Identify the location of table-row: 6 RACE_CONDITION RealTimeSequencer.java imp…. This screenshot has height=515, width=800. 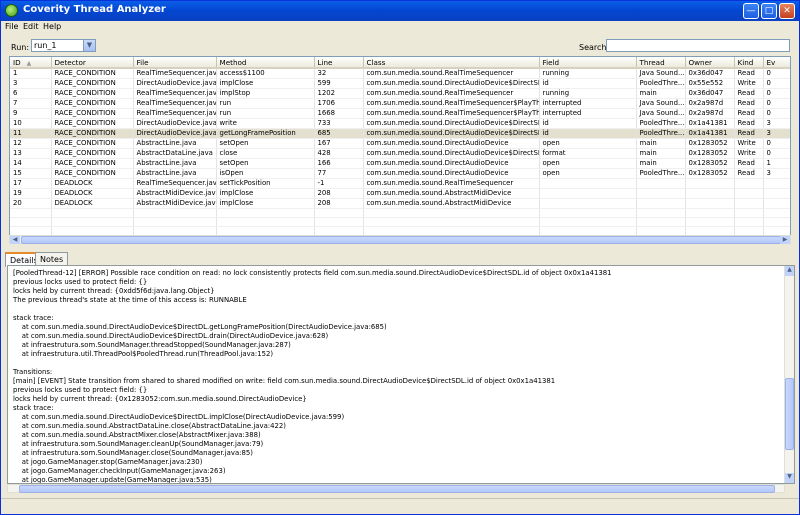
(400, 93).